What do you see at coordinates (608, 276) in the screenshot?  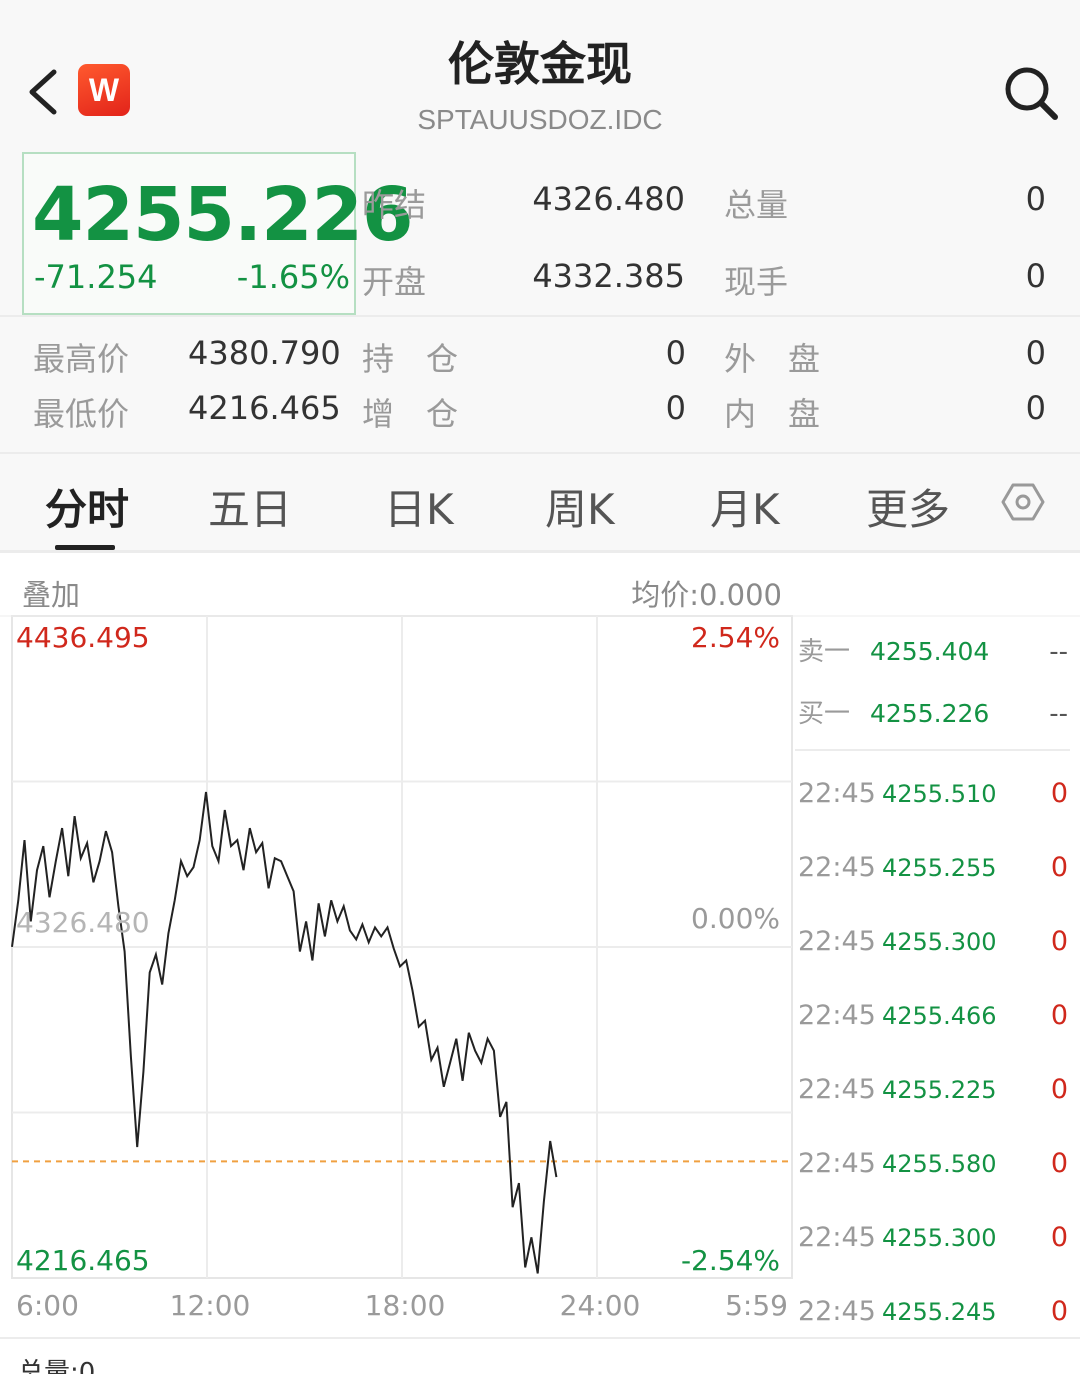 I see `open-value: 4332.385` at bounding box center [608, 276].